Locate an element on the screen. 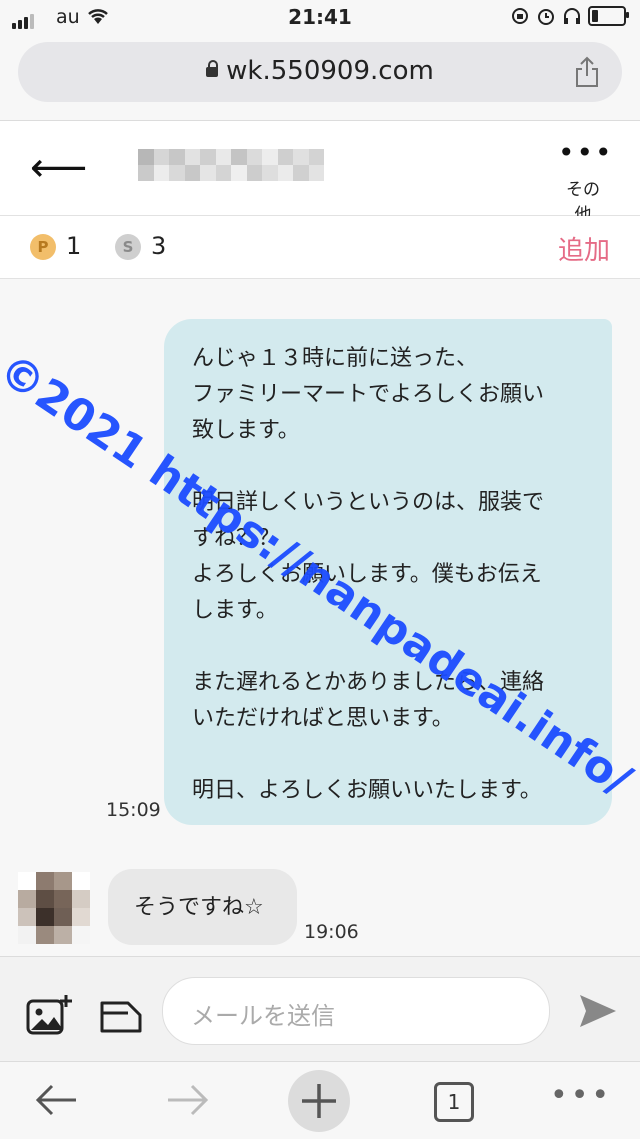 The image size is (640, 1139). sent-timestamp: 15:09 is located at coordinates (133, 810).